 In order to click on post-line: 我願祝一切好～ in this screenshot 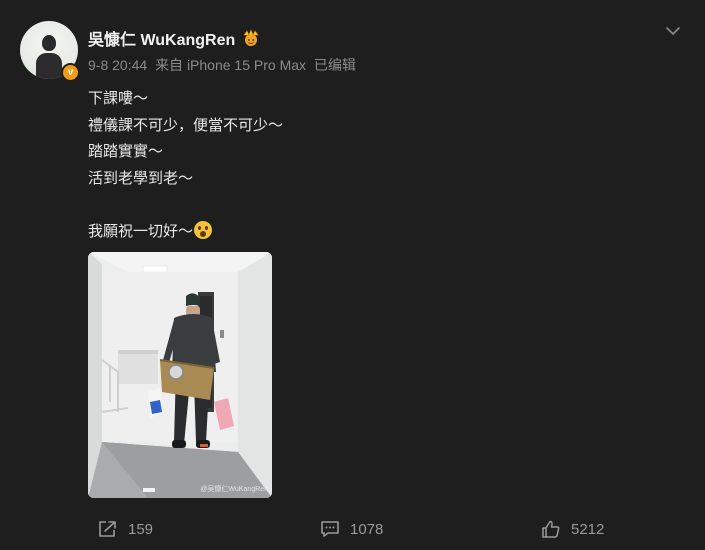, I will do `click(141, 231)`.